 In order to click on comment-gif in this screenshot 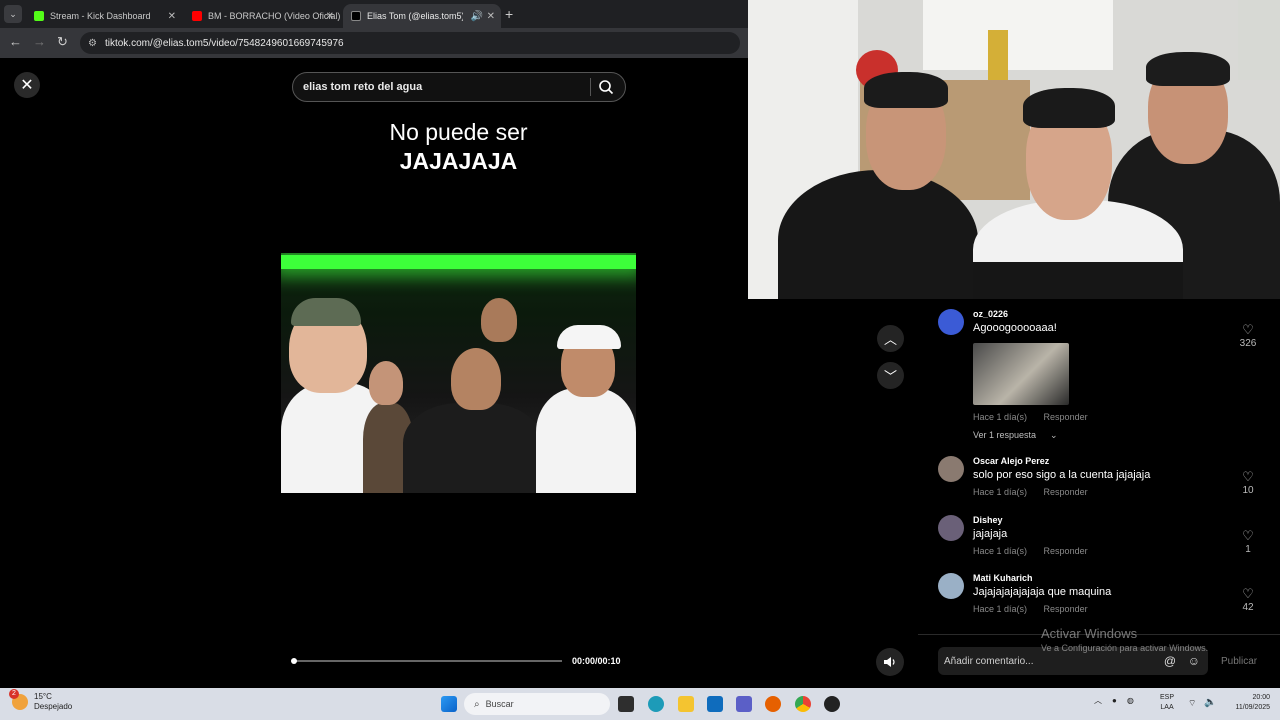, I will do `click(1021, 374)`.